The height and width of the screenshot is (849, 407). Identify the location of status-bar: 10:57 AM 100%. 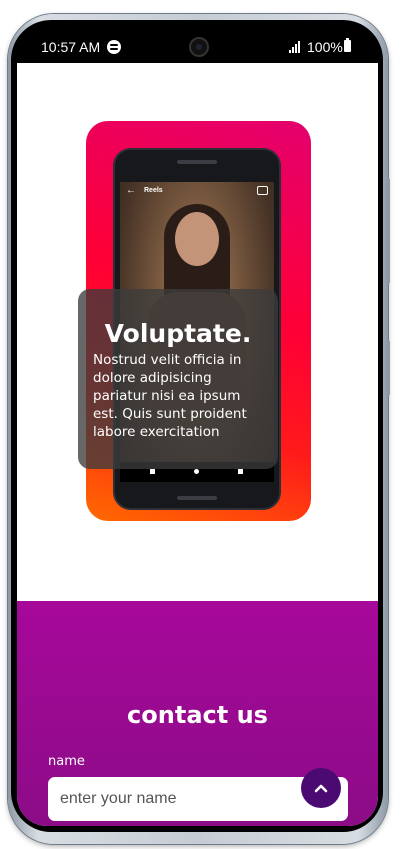
(197, 48).